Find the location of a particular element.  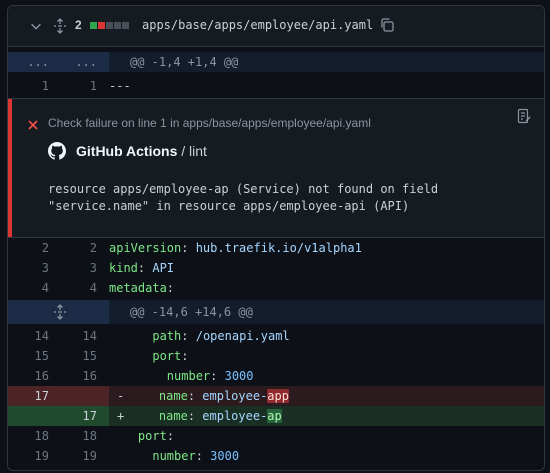

chevron-down-icon is located at coordinates (36, 26).